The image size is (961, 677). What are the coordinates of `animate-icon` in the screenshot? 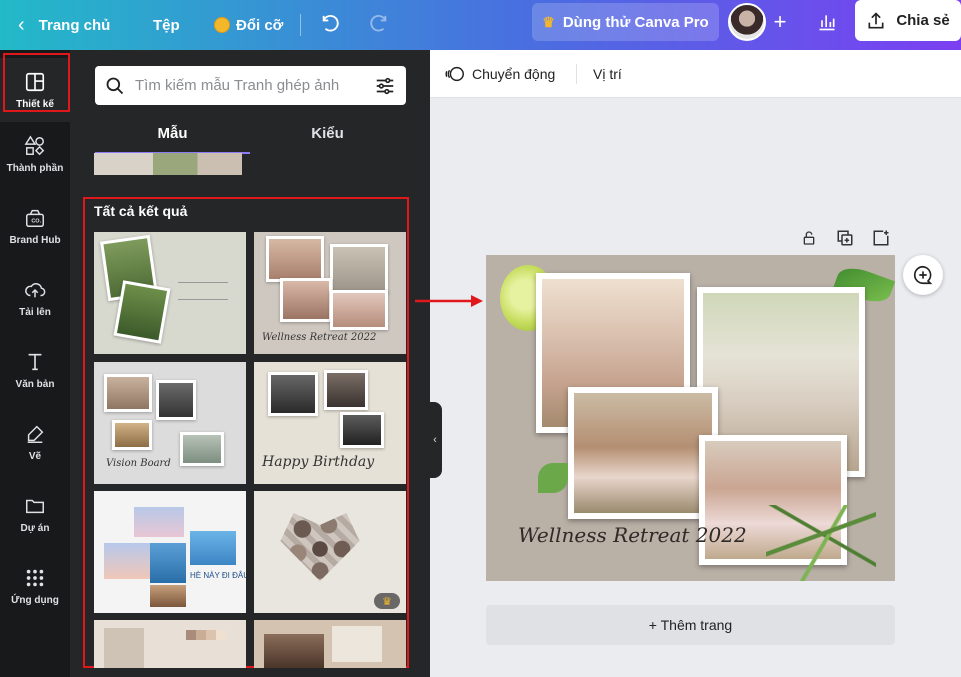 It's located at (454, 74).